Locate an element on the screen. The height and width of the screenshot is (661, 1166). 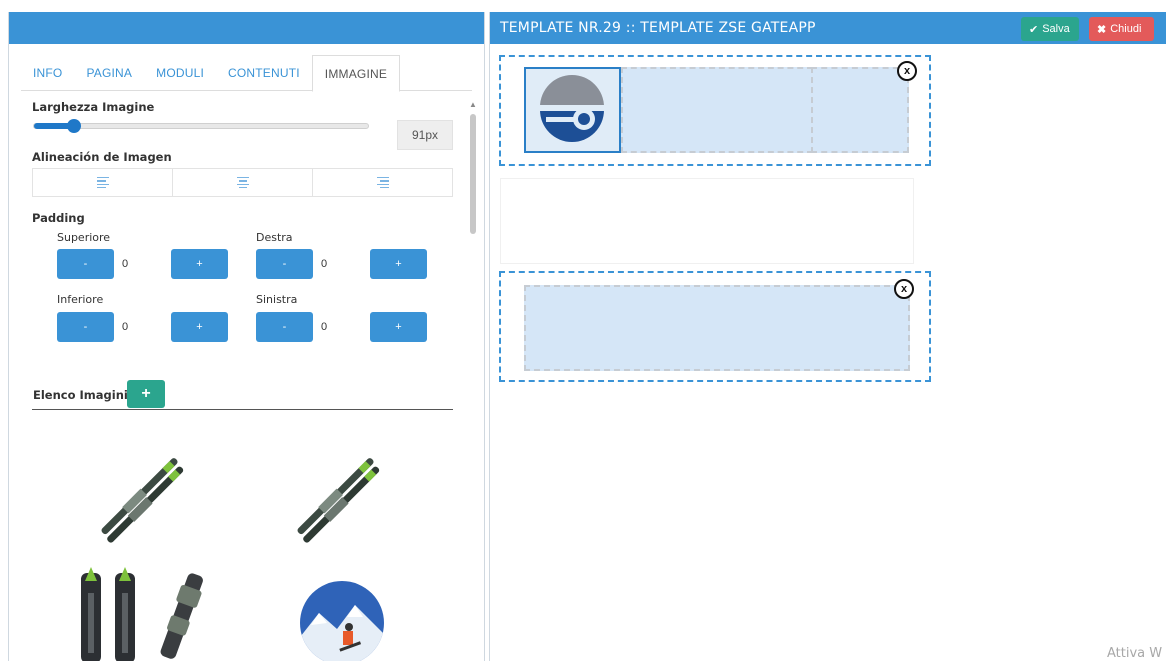
superiore-stepper: - 0 + is located at coordinates (142, 264).